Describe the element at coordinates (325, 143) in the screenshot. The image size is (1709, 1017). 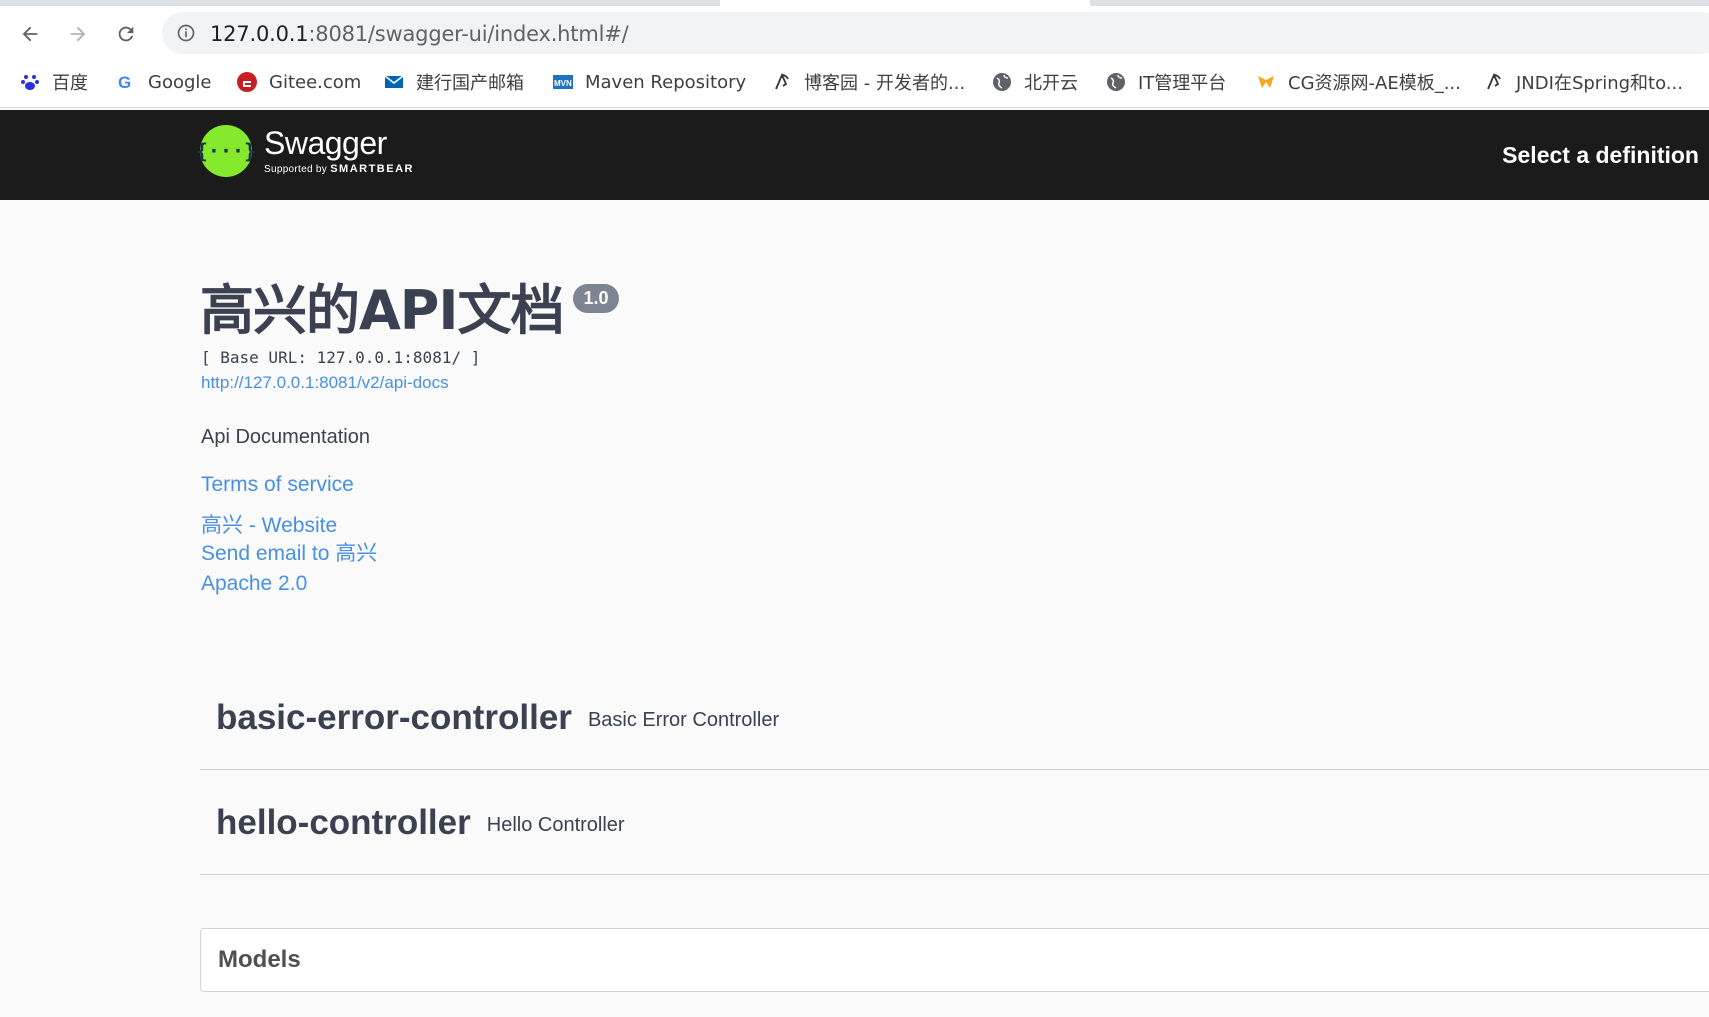
I see `logo-name: Swagger` at that location.